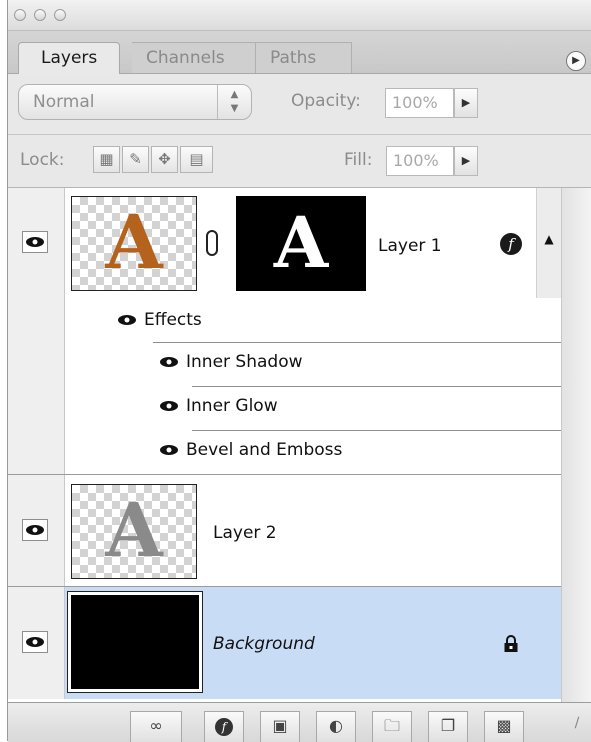 The image size is (591, 742). Describe the element at coordinates (42, 160) in the screenshot. I see `lock-label: Lock:` at that location.